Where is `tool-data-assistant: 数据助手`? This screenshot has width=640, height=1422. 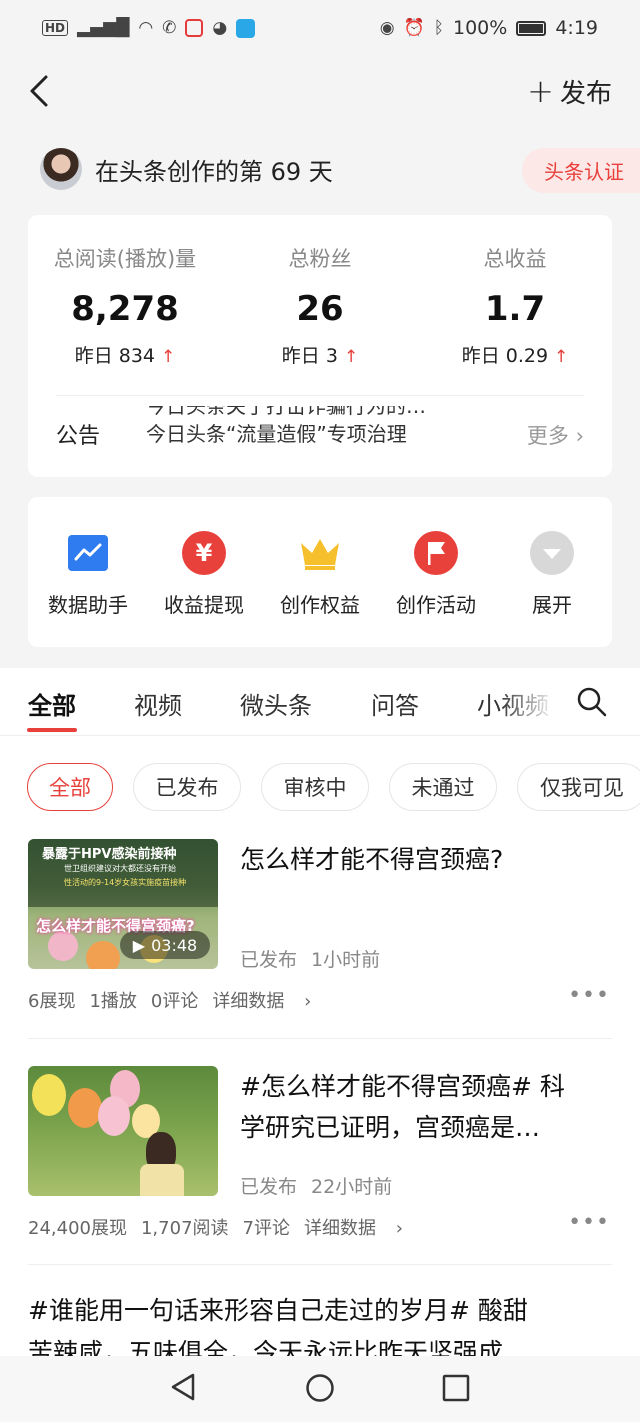 tool-data-assistant: 数据助手 is located at coordinates (88, 574).